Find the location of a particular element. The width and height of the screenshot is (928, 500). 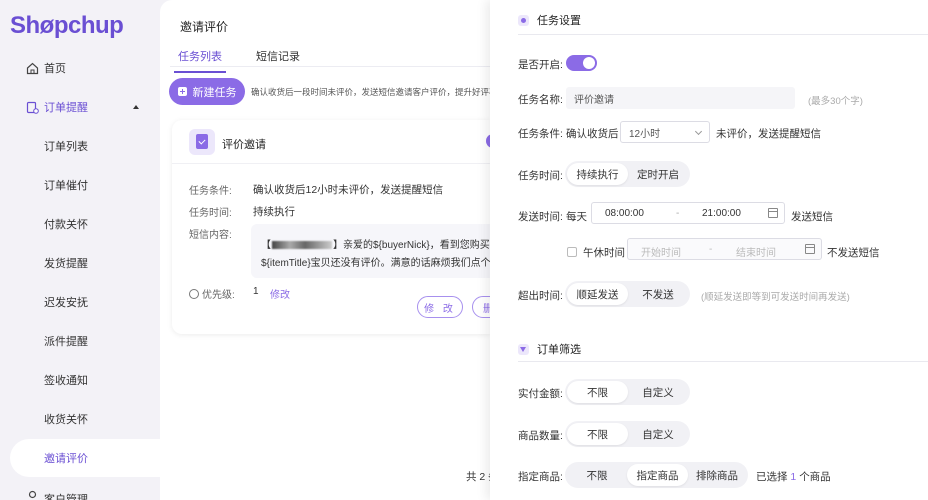

goods-exclude: 排除商品 is located at coordinates (717, 475).